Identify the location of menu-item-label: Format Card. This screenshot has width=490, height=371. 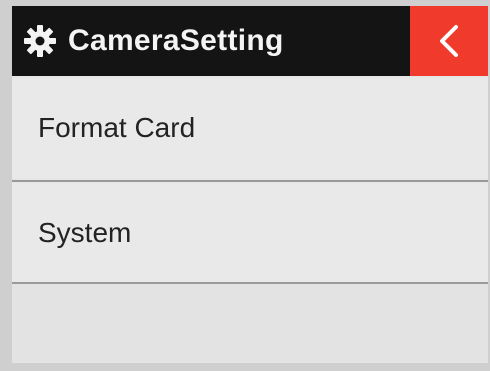
(117, 127).